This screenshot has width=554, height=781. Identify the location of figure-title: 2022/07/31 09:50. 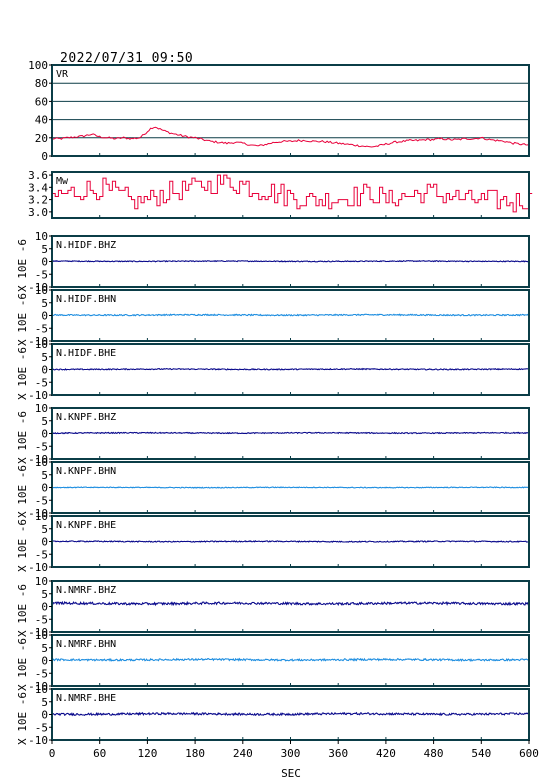
(126, 58).